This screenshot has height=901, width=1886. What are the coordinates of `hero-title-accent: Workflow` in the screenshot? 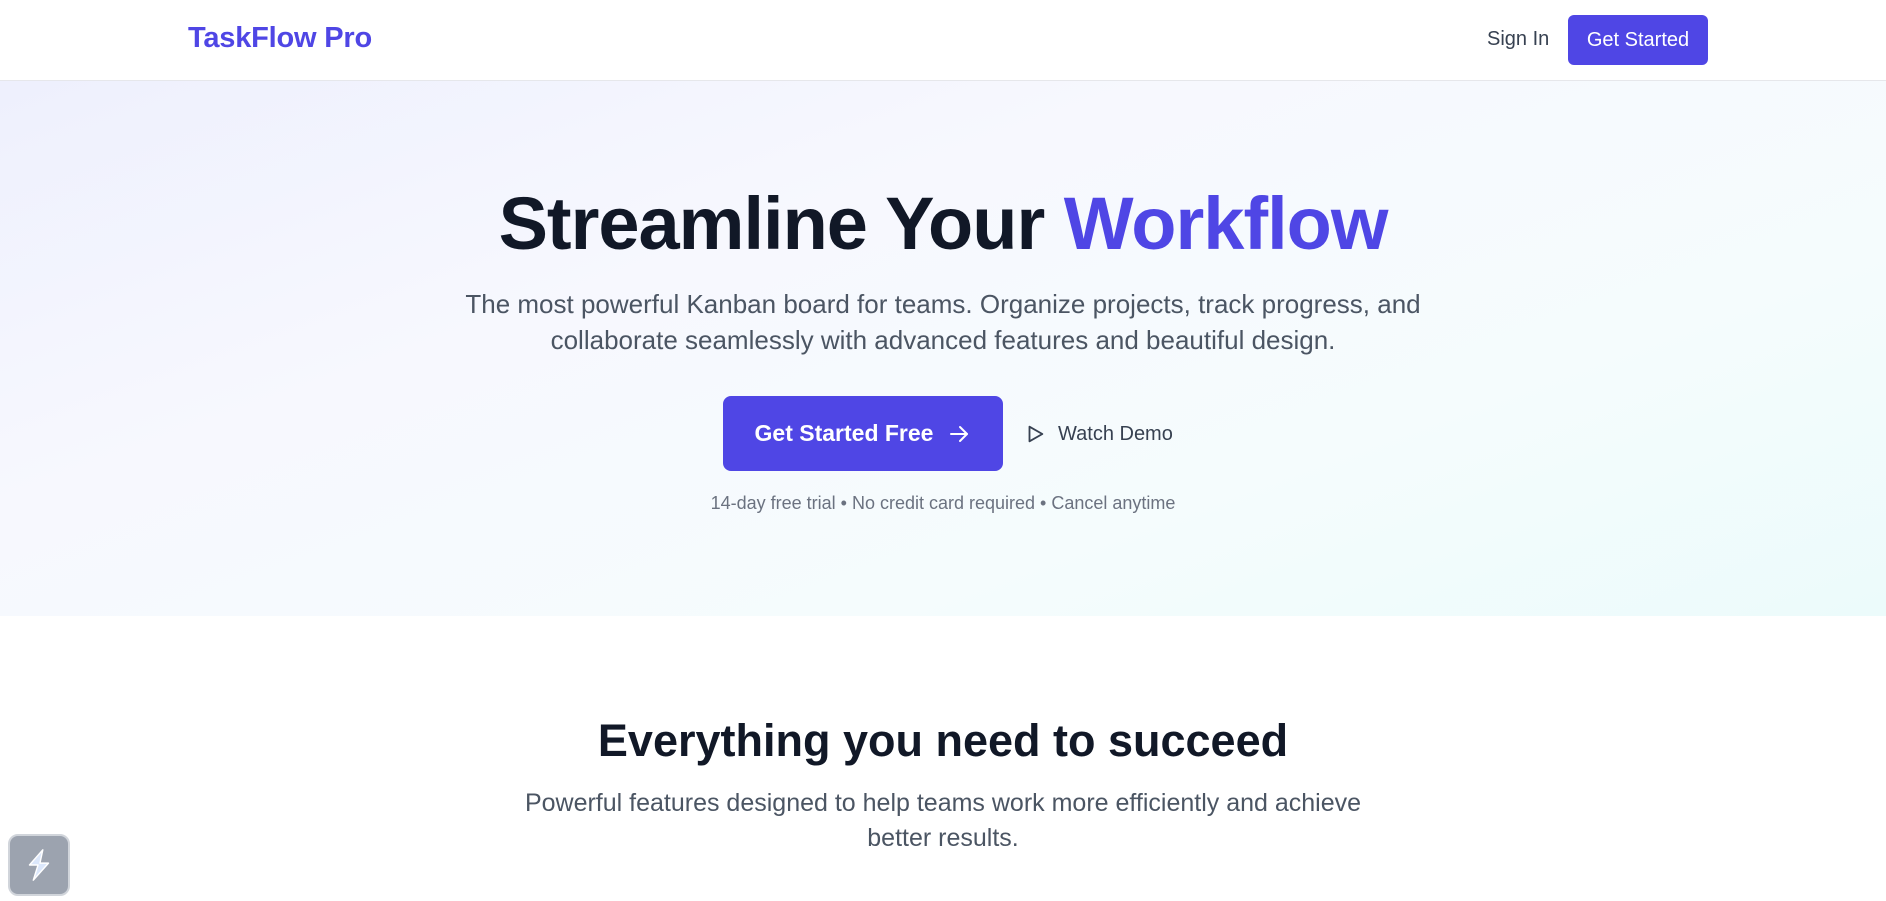 It's located at (1226, 223).